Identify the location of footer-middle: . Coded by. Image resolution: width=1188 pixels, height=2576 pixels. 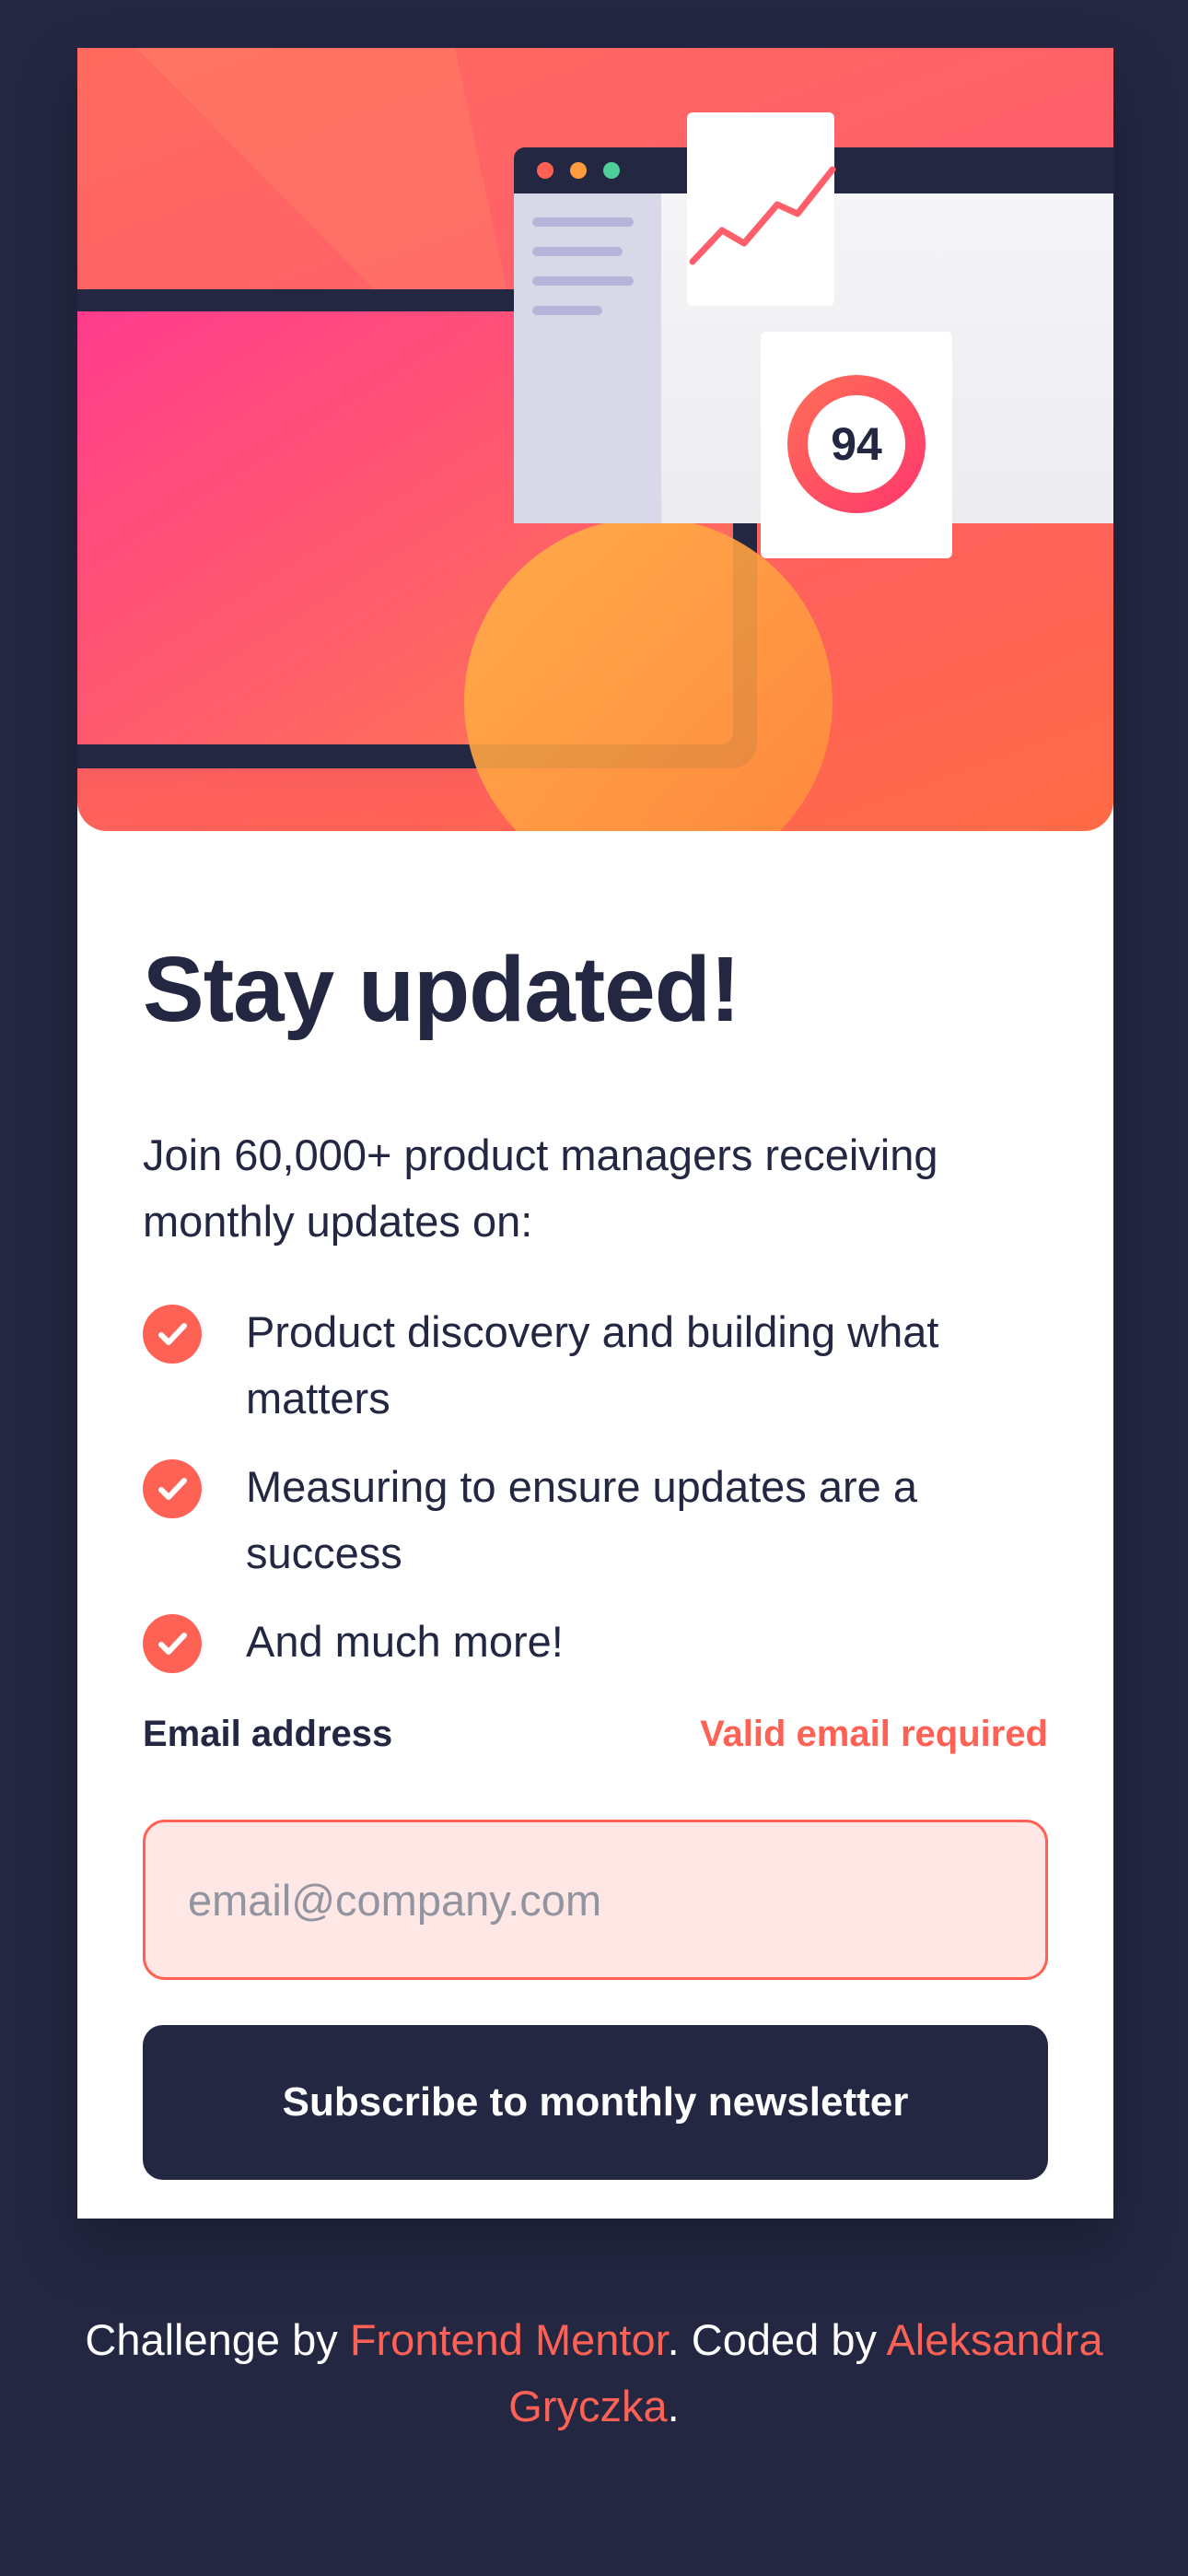
(777, 2339).